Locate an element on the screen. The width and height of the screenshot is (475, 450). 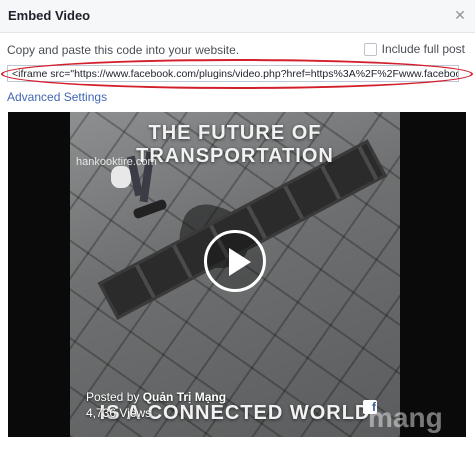
close-icon: ✕ is located at coordinates (460, 15).